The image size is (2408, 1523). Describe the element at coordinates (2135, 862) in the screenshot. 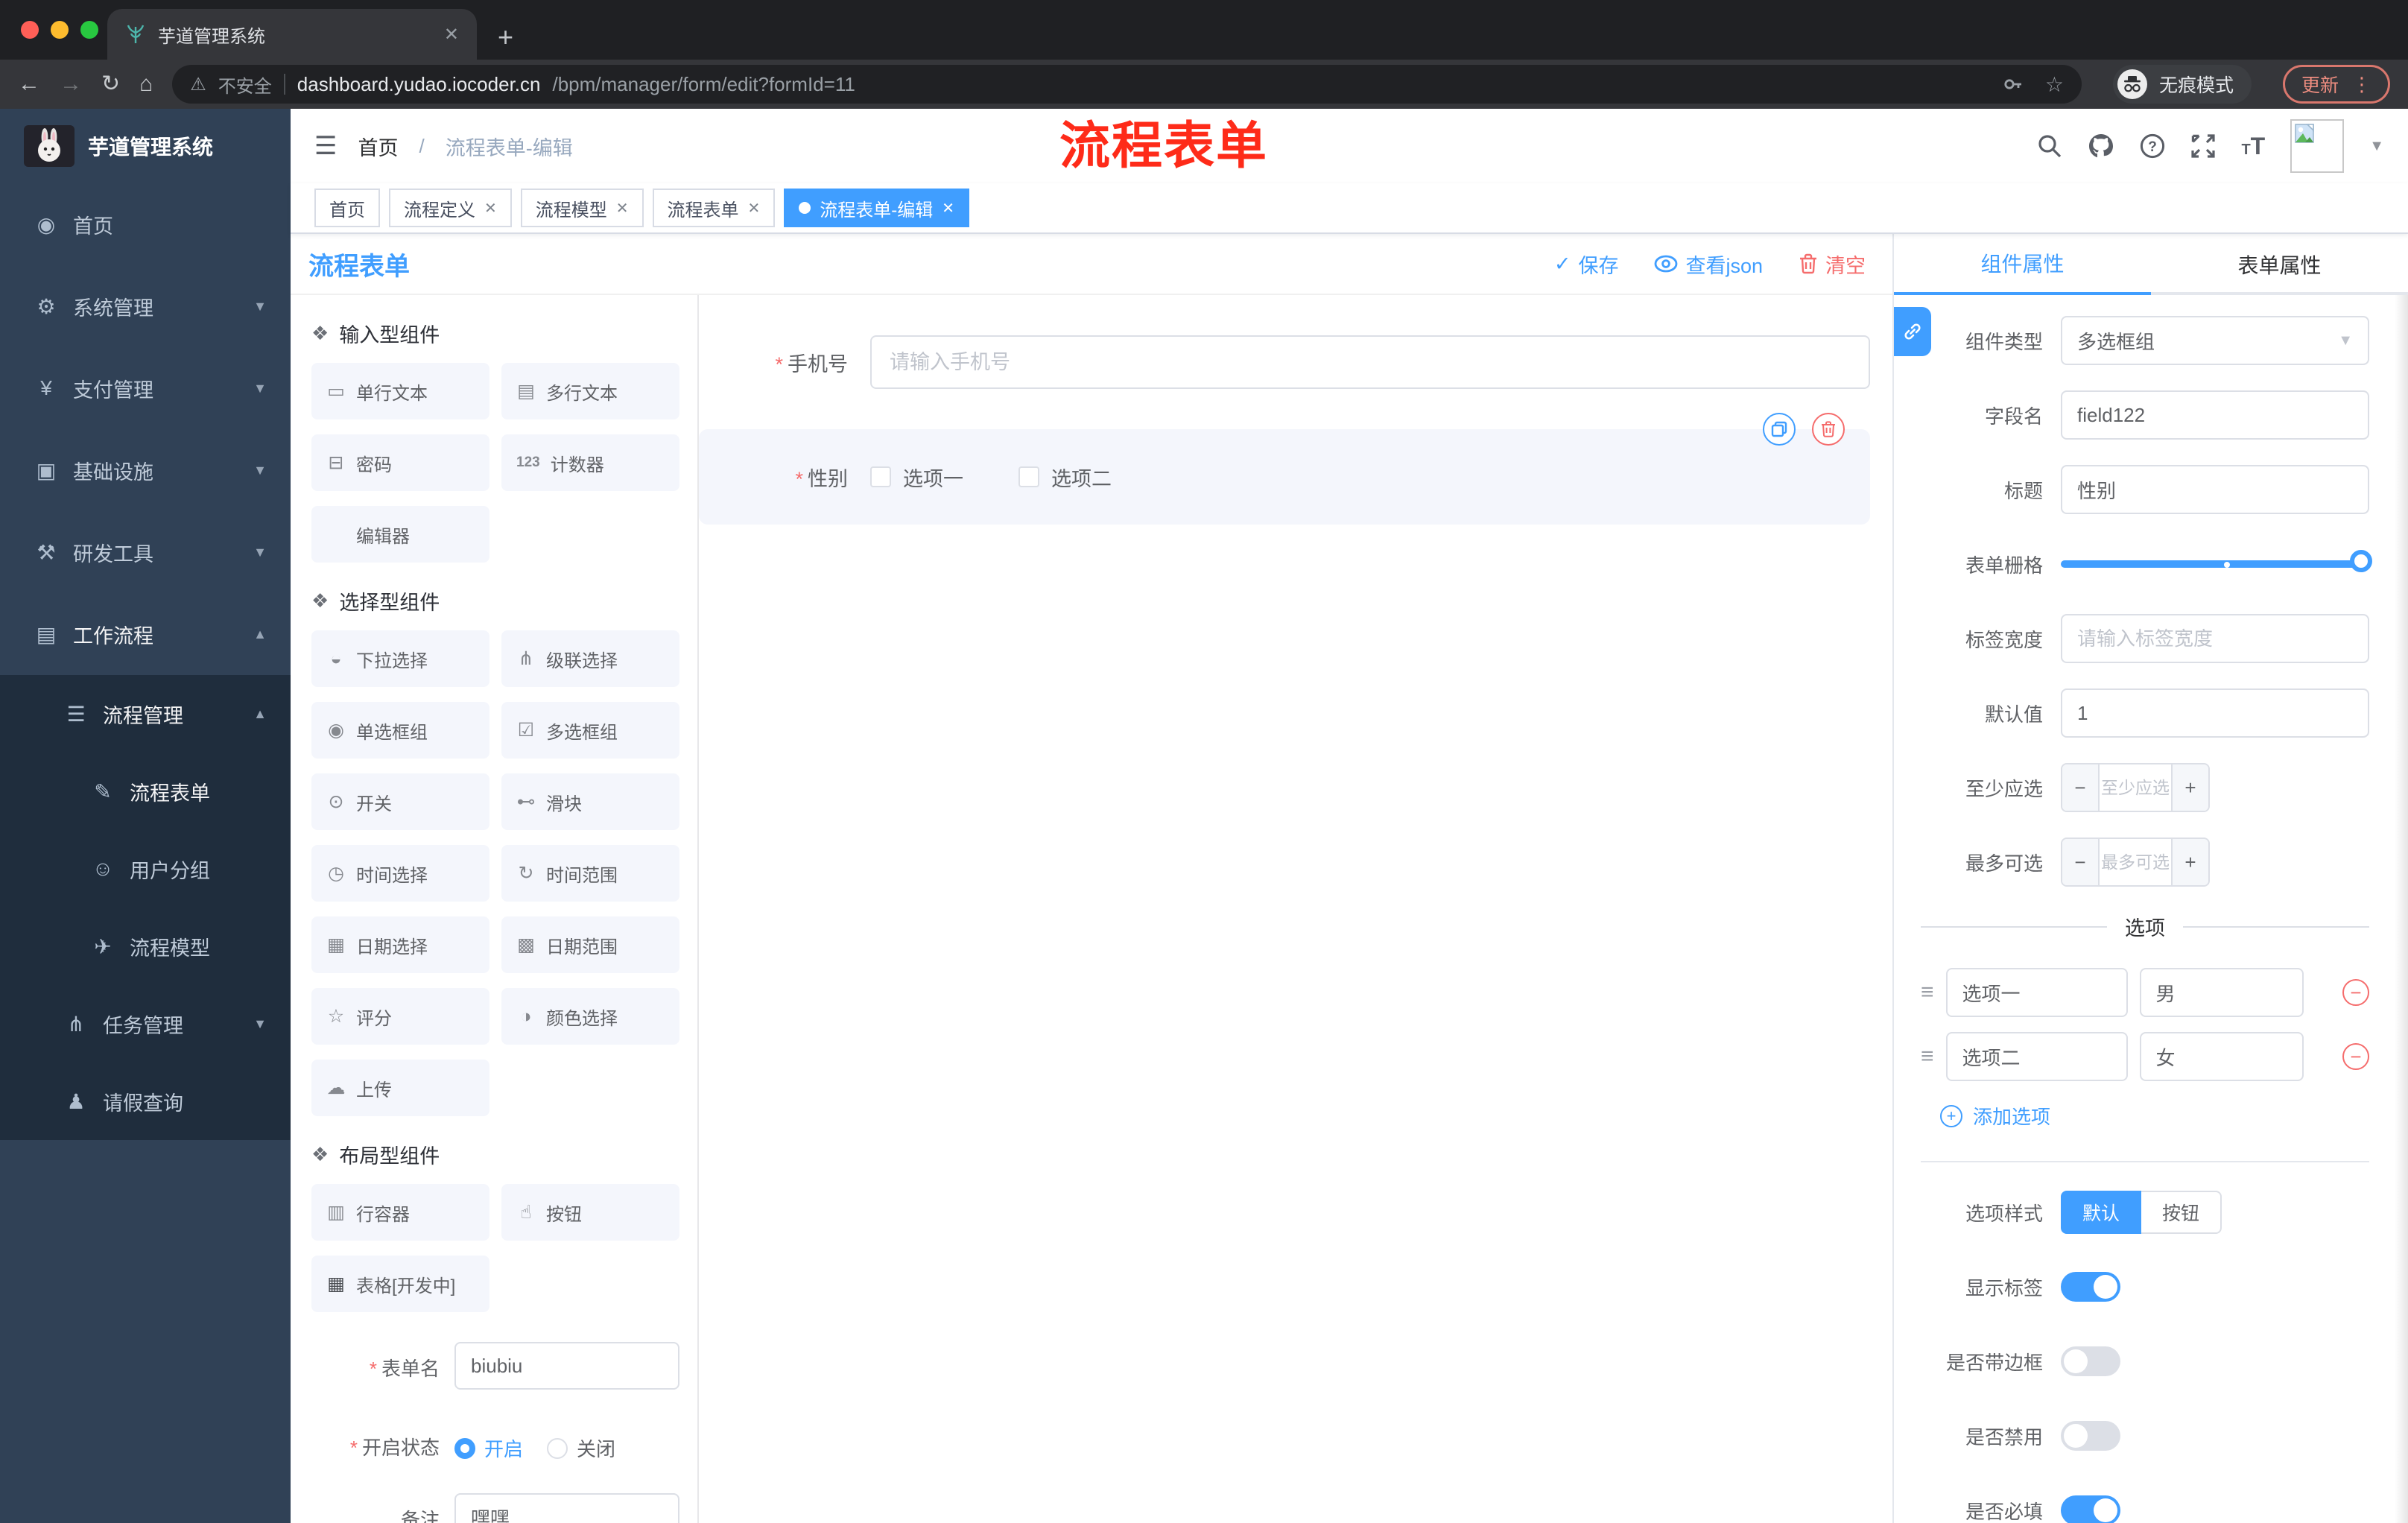

I see `max-select-input` at that location.